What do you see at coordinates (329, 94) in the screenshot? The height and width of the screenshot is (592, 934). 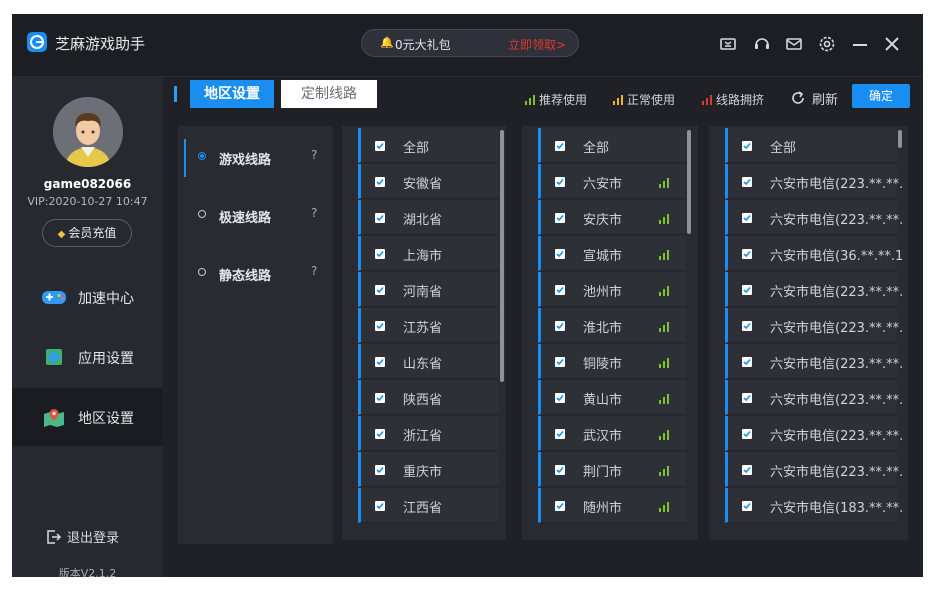 I see `tab-custom-routes: 定制线路` at bounding box center [329, 94].